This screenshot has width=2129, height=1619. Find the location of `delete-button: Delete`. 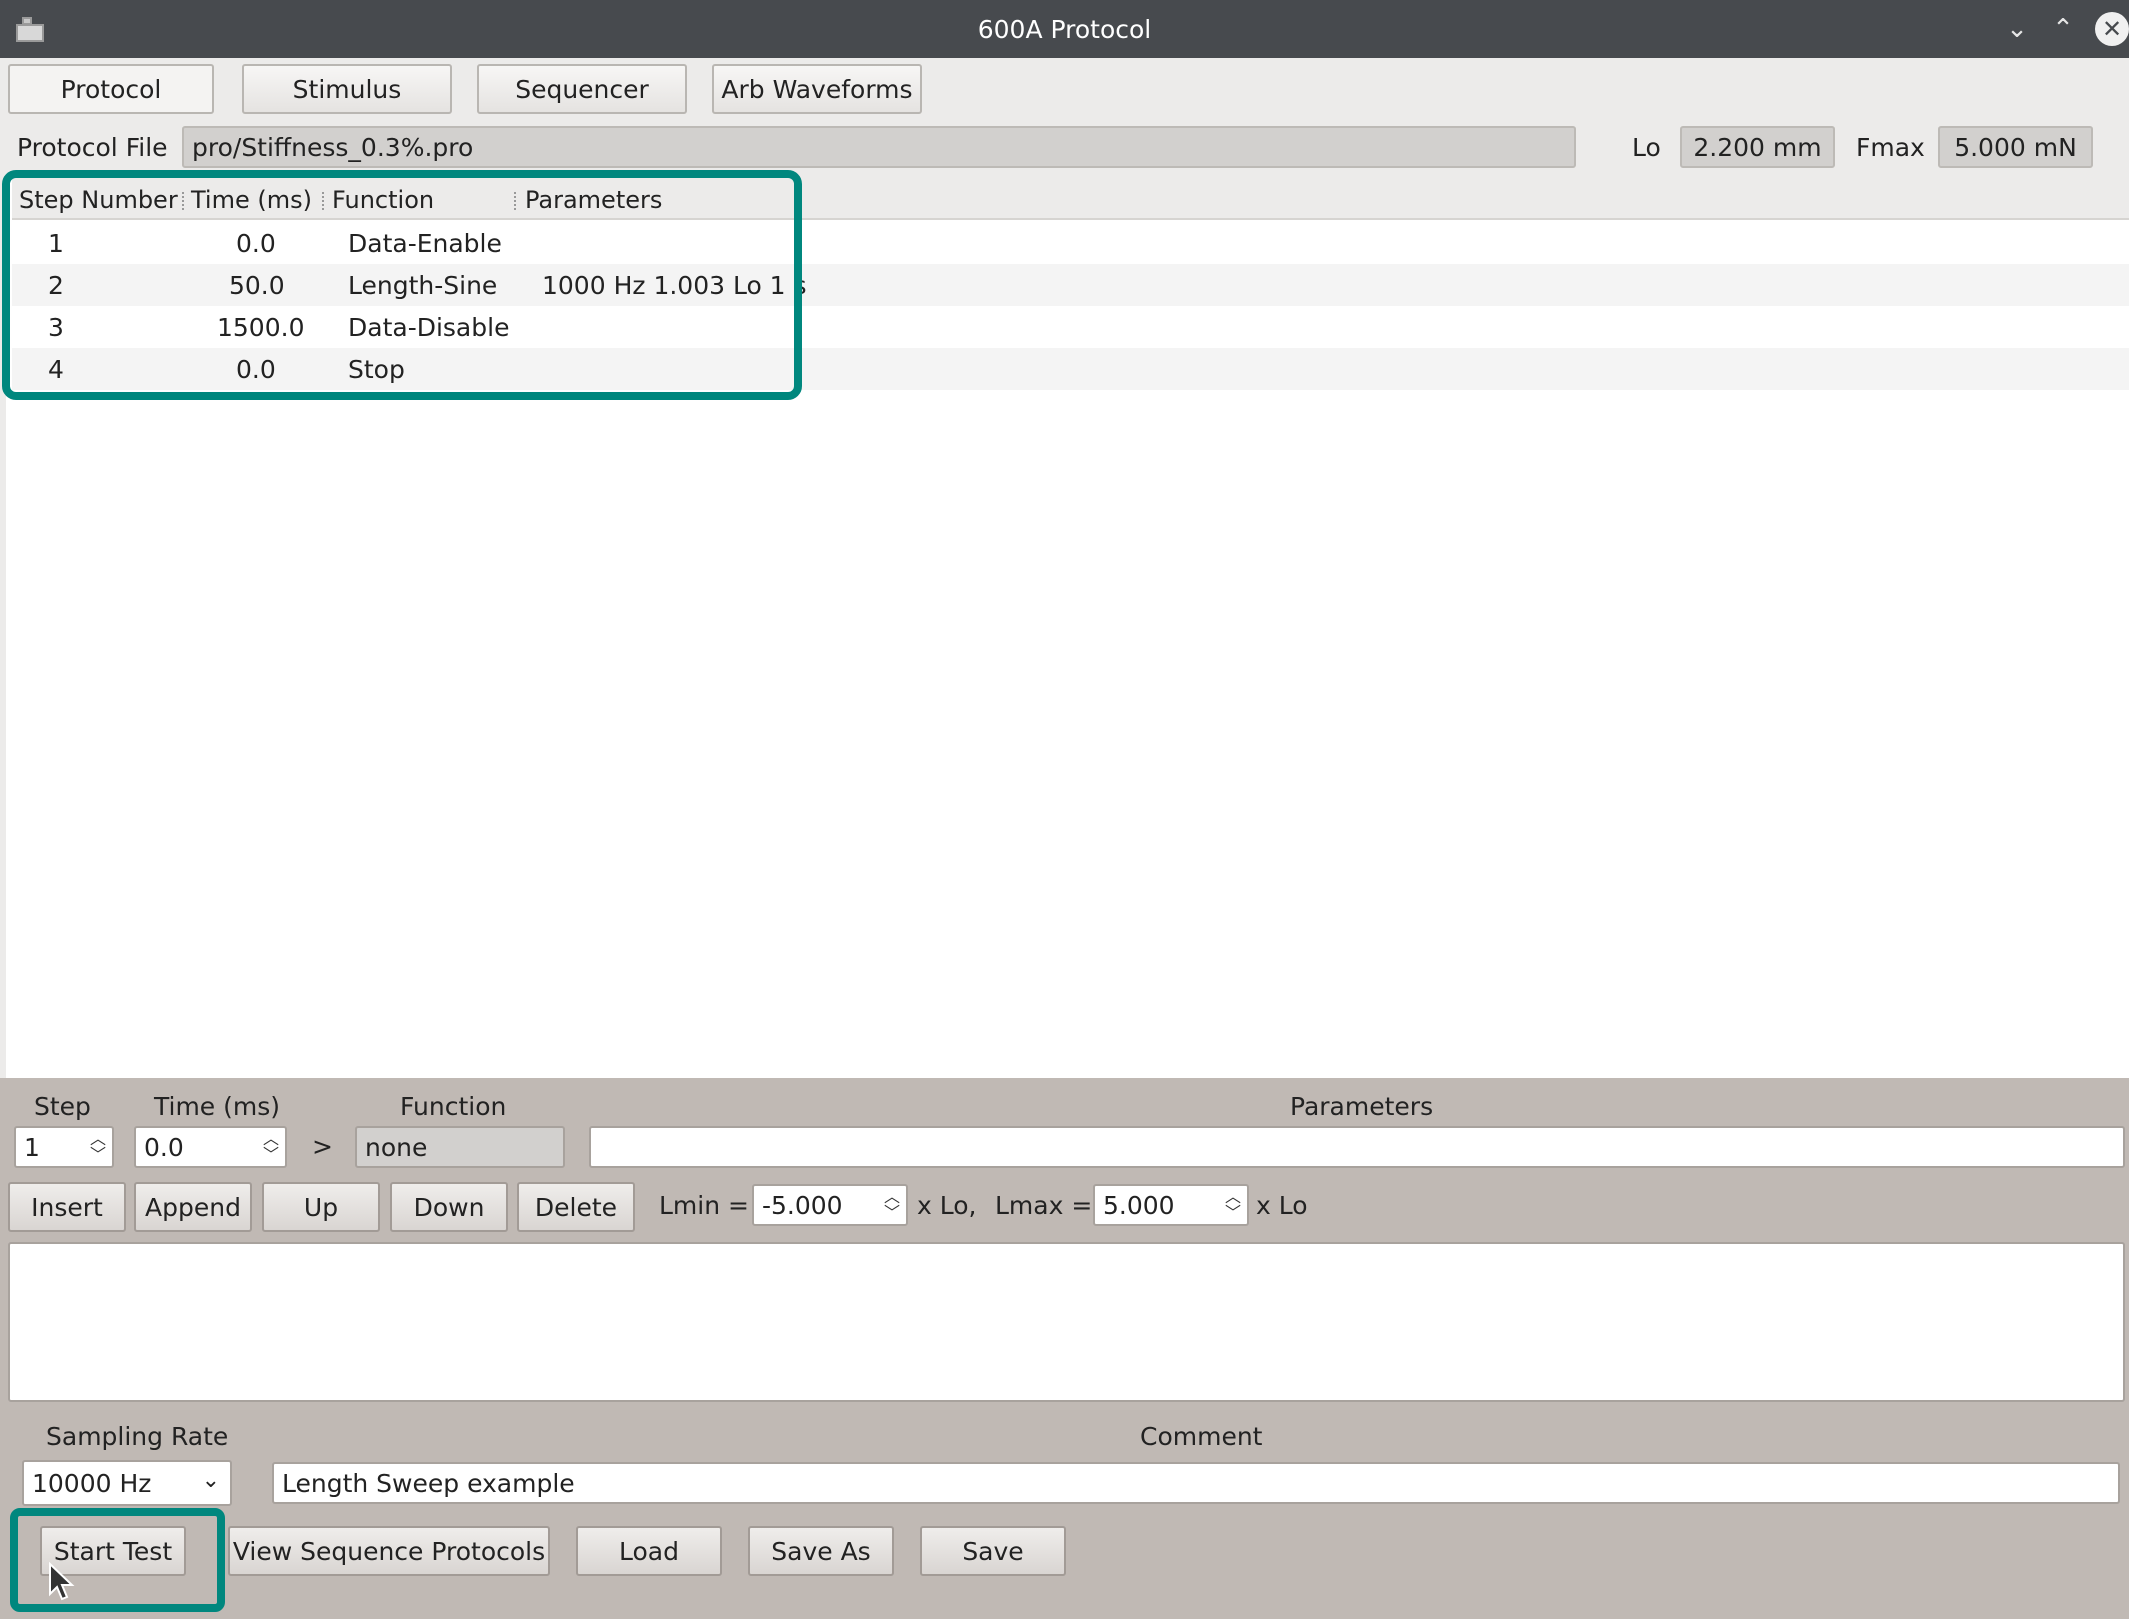

delete-button: Delete is located at coordinates (576, 1207).